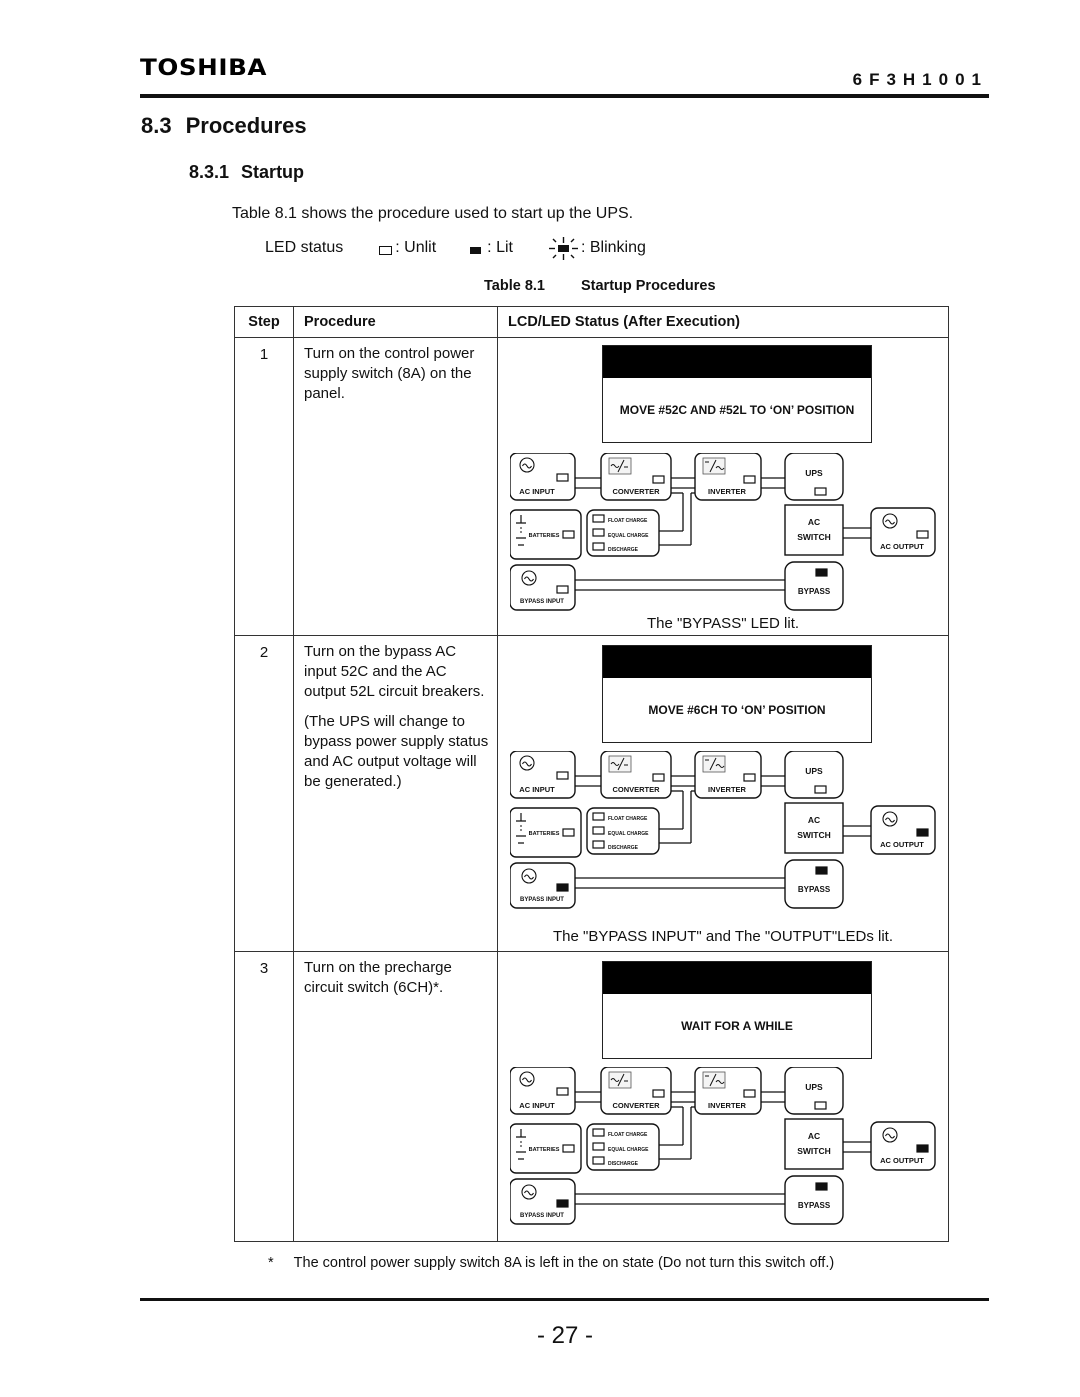 The image size is (1080, 1397). Describe the element at coordinates (920, 79) in the screenshot. I see `document-number: 6F3H1001` at that location.